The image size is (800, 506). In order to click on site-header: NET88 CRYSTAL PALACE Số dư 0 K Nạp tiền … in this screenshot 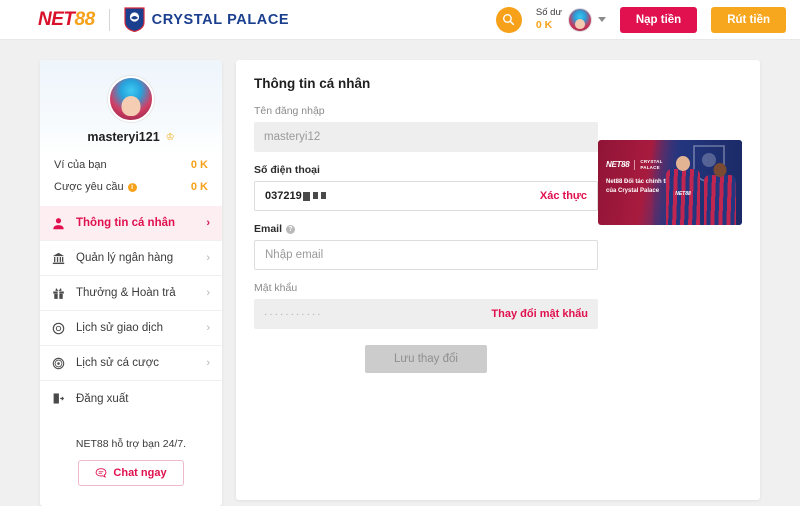, I will do `click(400, 20)`.